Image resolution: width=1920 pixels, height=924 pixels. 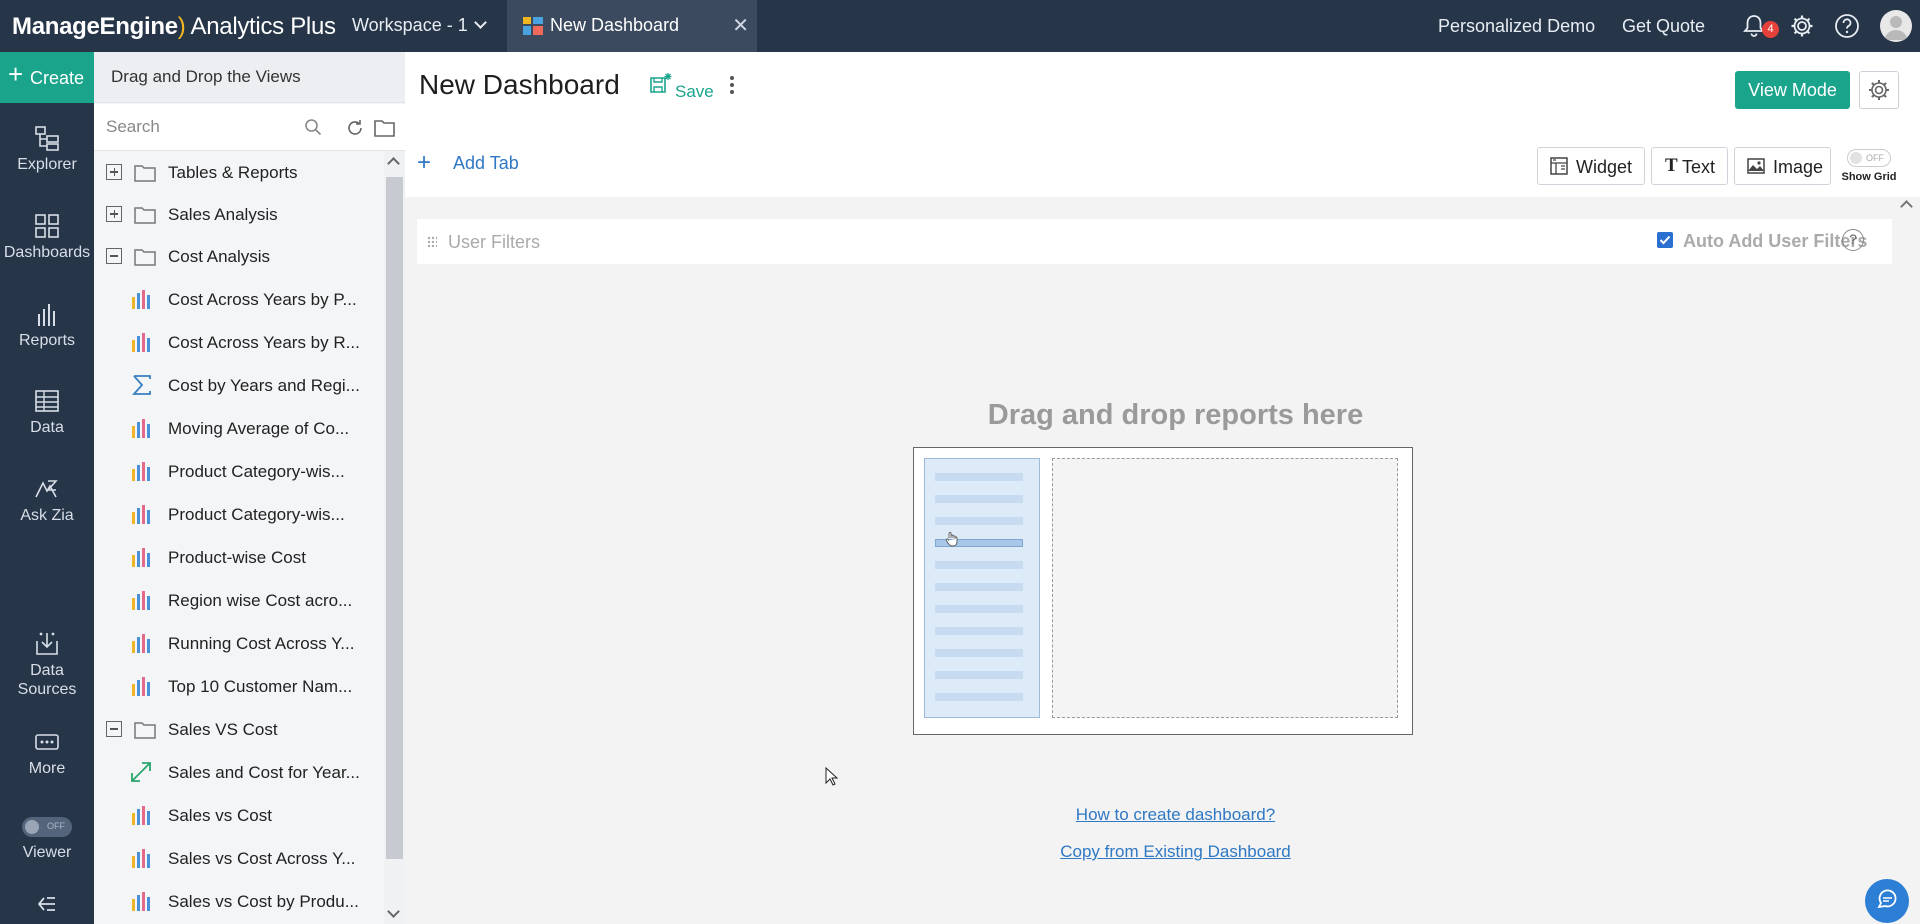 I want to click on nav-data: Data, so click(x=47, y=412).